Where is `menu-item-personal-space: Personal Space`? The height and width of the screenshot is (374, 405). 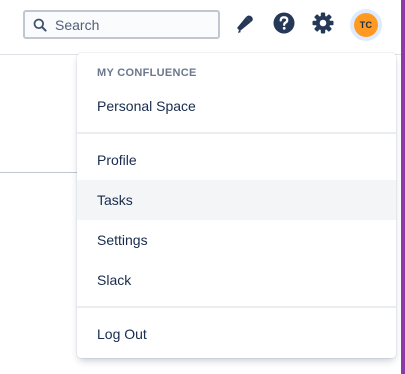 menu-item-personal-space: Personal Space is located at coordinates (236, 106).